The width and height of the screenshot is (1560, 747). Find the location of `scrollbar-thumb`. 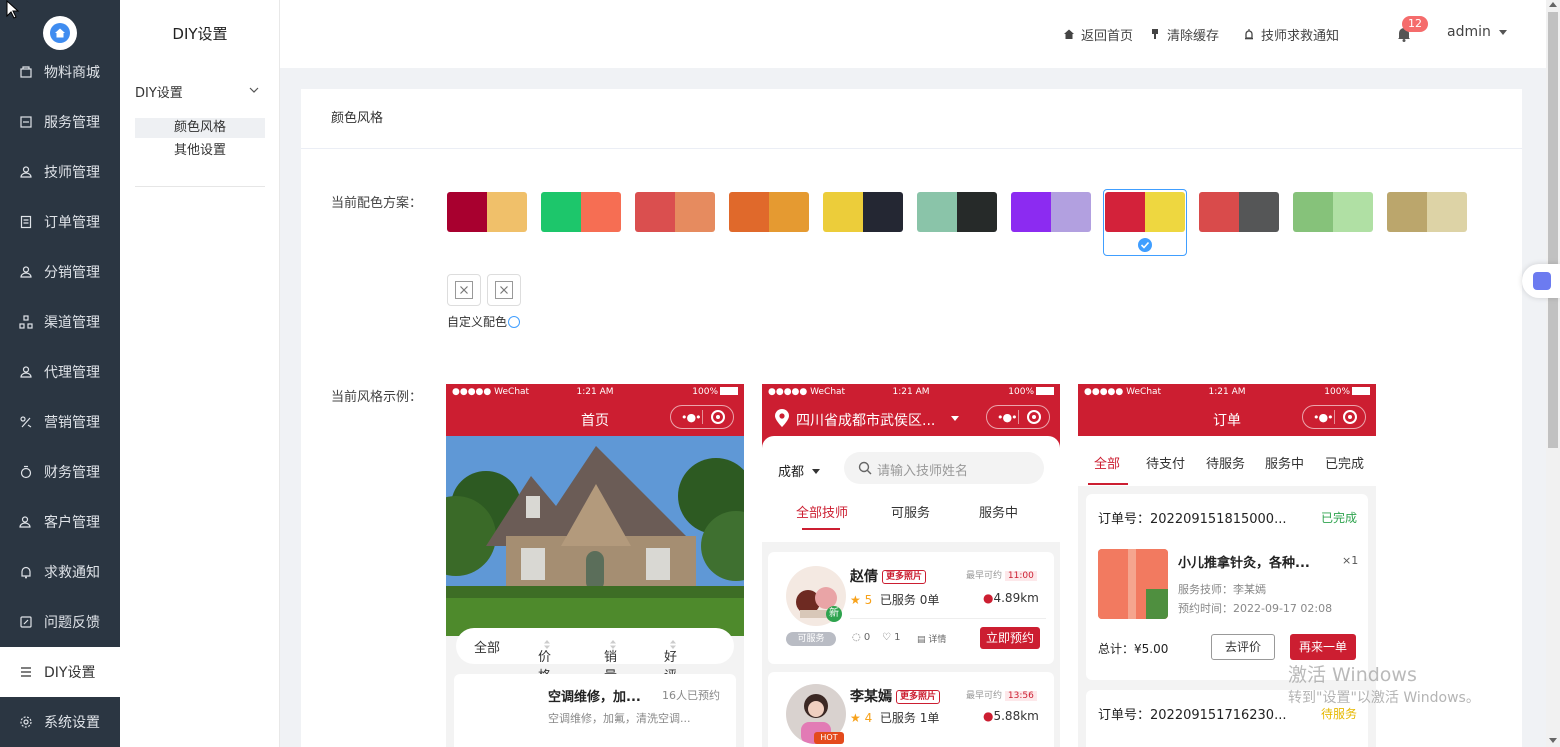

scrollbar-thumb is located at coordinates (1553, 230).